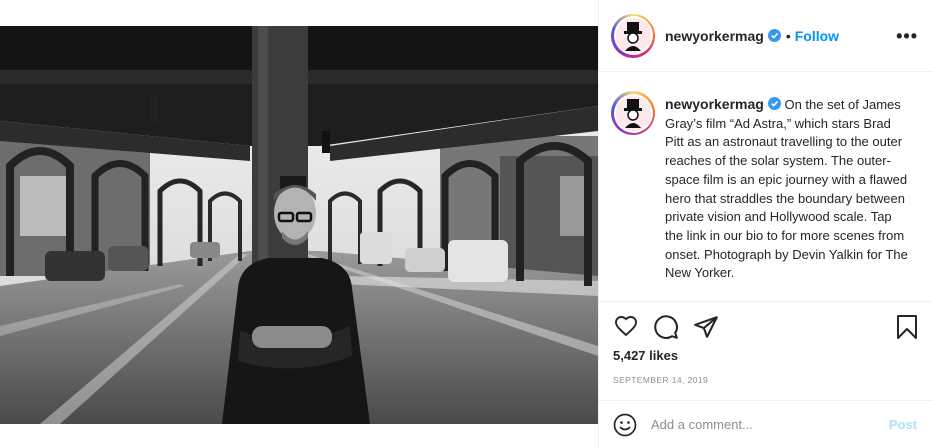  What do you see at coordinates (626, 326) in the screenshot?
I see `heart-icon` at bounding box center [626, 326].